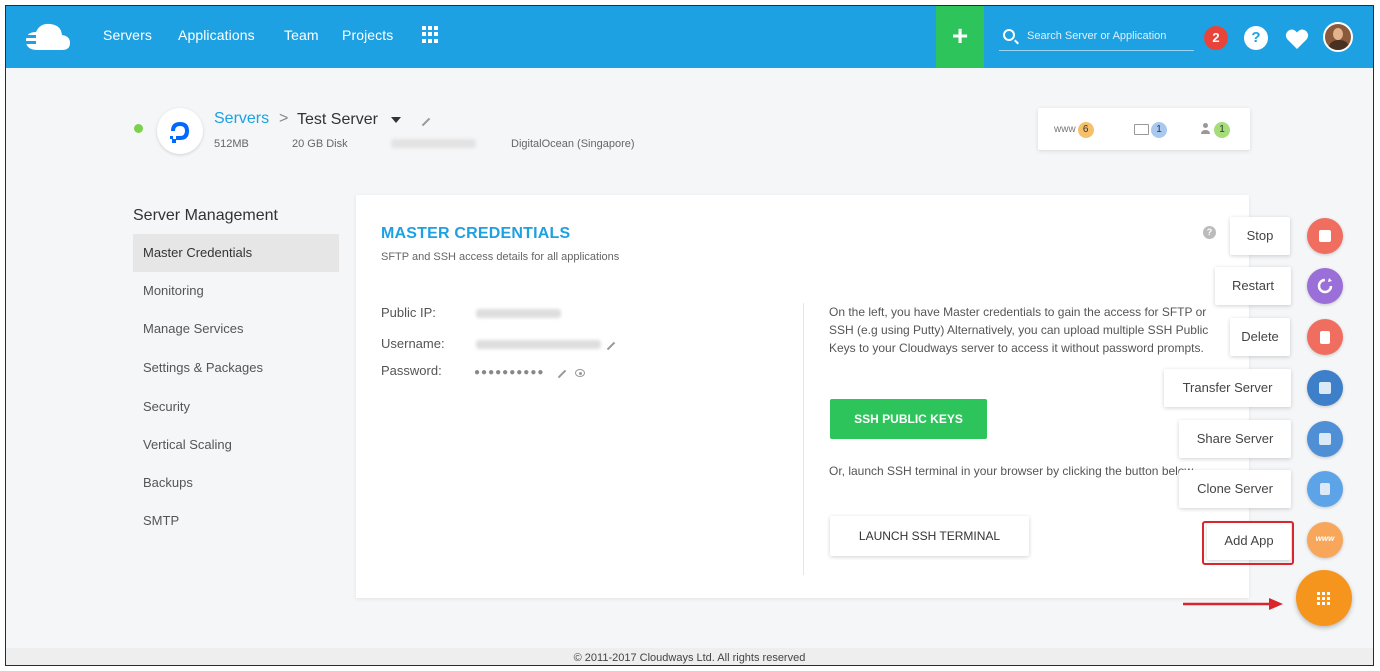  I want to click on folder-icon, so click(1141, 129).